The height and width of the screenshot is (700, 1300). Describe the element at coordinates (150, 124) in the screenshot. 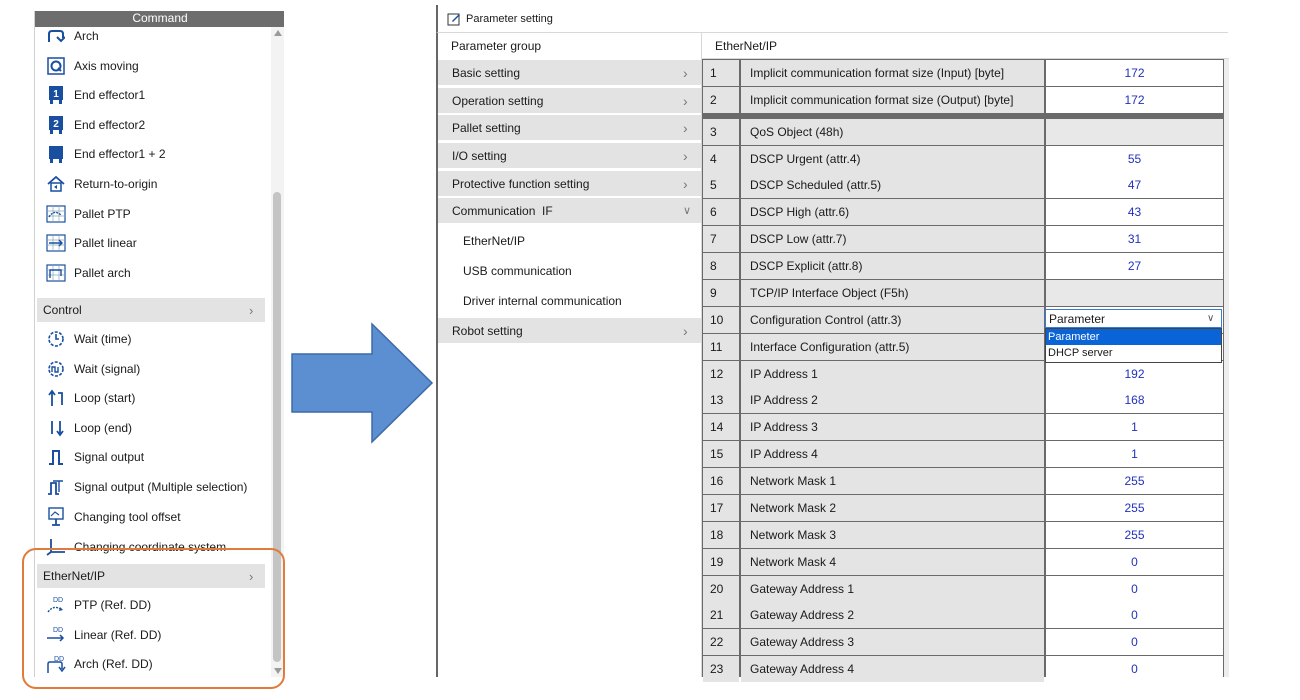

I see `command-item-end-effector2: 2 End effector2` at that location.